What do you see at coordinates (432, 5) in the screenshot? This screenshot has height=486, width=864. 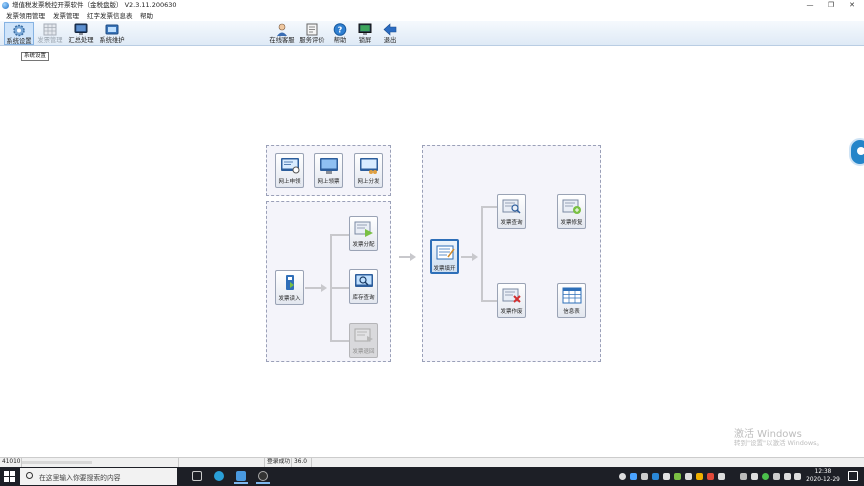 I see `title-bar: 增值税发票税控开票软件（金税盘版） V2.3.11.200630 — ❐ ✕` at bounding box center [432, 5].